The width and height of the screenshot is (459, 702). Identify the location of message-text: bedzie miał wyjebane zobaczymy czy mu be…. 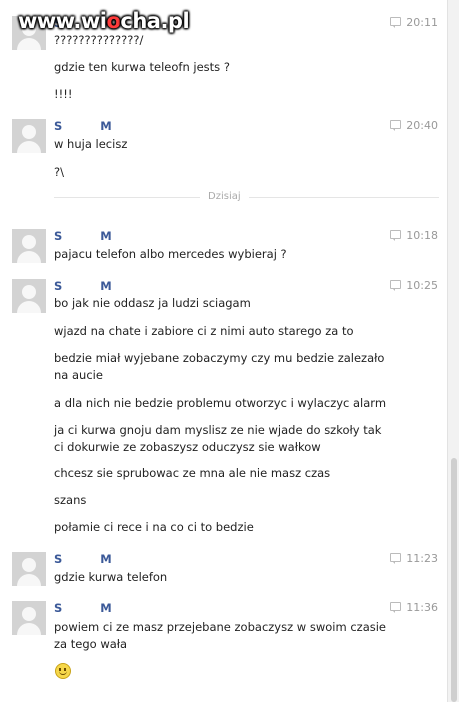
(219, 358).